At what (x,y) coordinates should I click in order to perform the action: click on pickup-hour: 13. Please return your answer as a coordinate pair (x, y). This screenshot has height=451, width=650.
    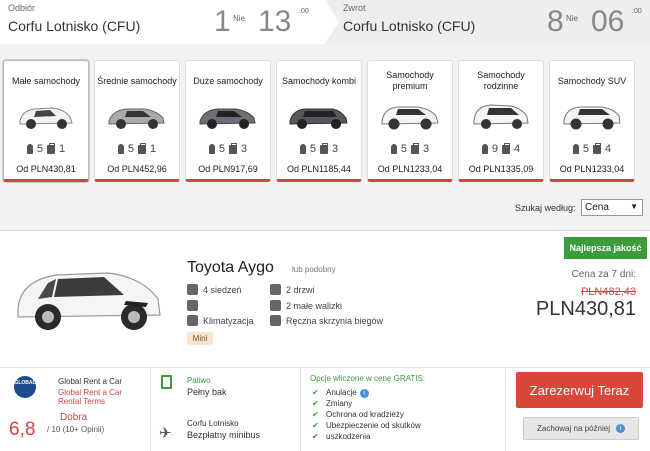
    Looking at the image, I should click on (275, 21).